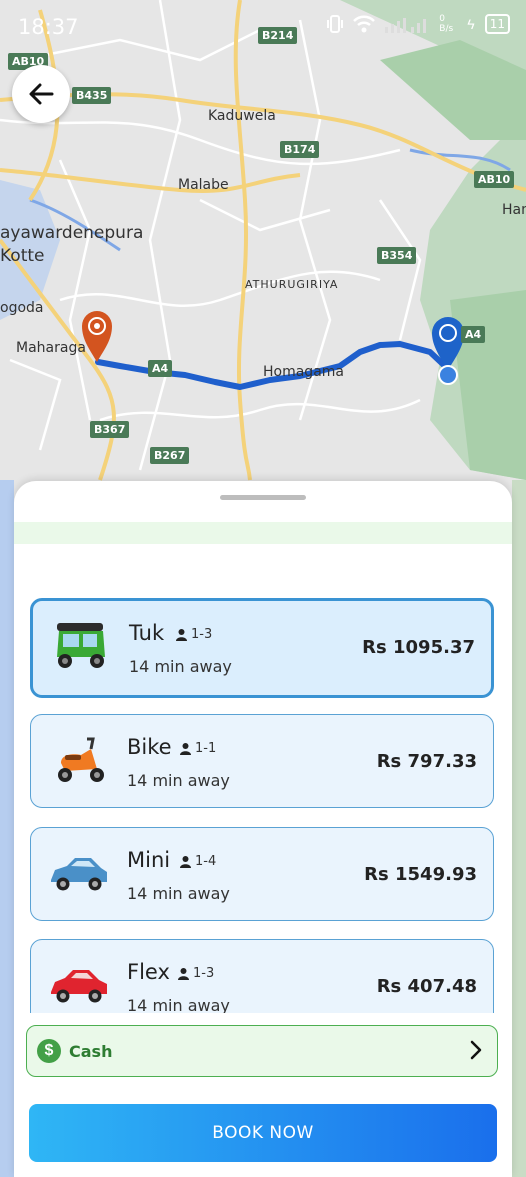 The height and width of the screenshot is (1177, 526). What do you see at coordinates (263, 27) in the screenshot?
I see `status-bar: 18:37 0 B/s ϟ 11` at bounding box center [263, 27].